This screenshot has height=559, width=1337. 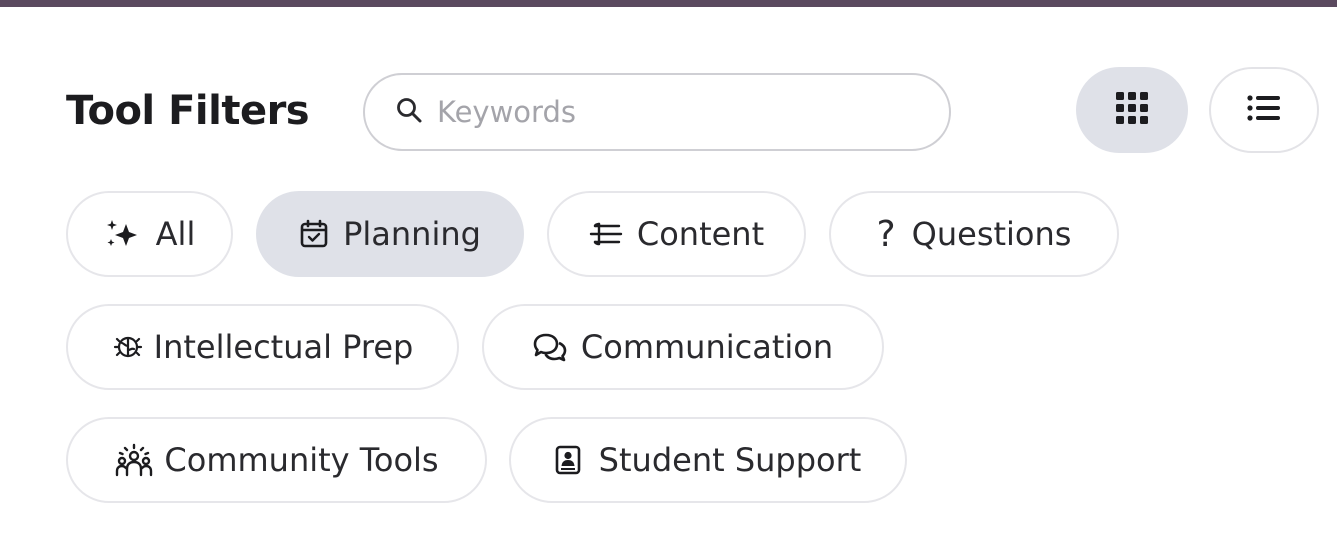 I want to click on filter-chip-label: Student Support, so click(x=730, y=460).